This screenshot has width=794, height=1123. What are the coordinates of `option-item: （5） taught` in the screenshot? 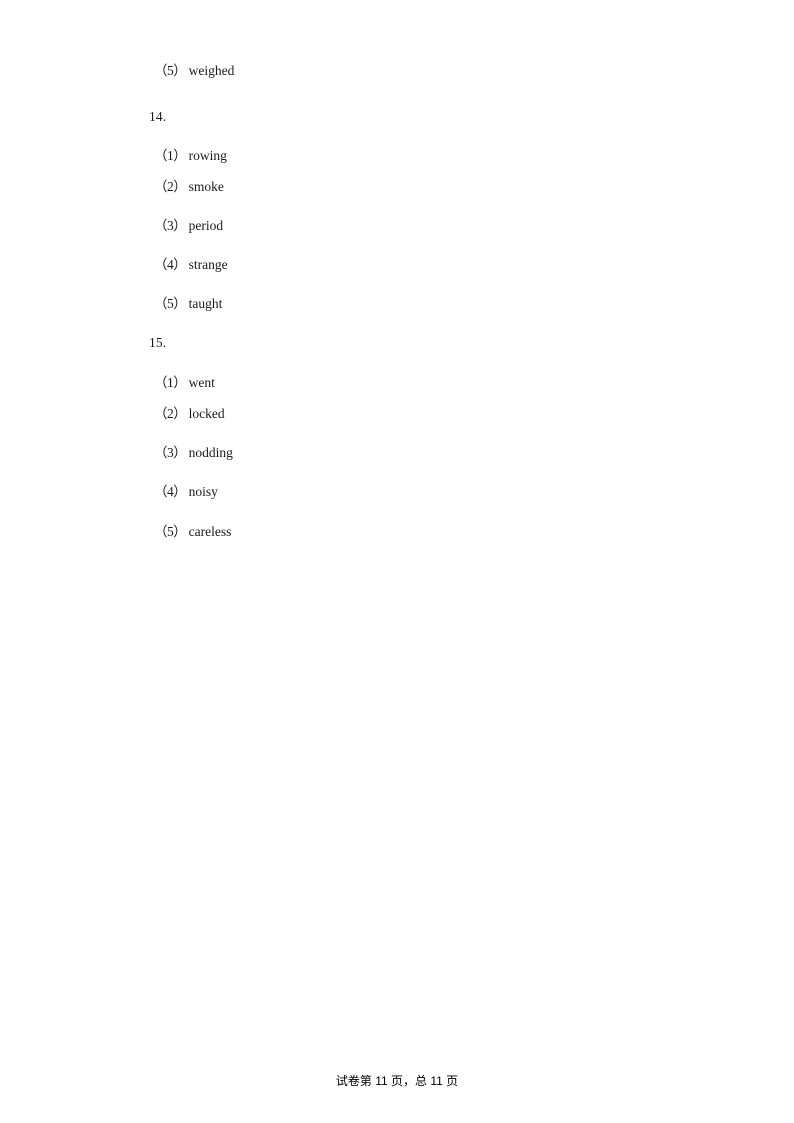 It's located at (186, 304).